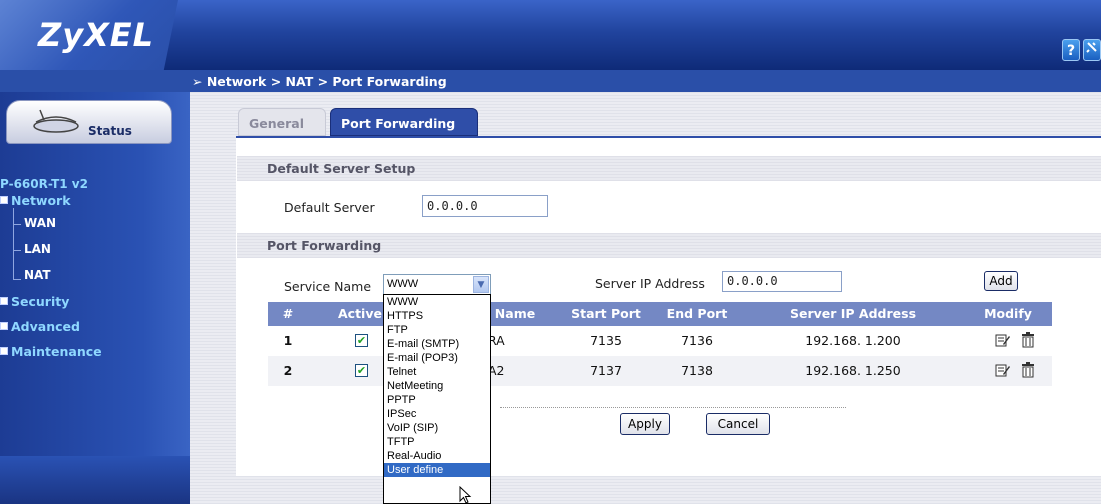  I want to click on sidebar-item-advanced: Advanced, so click(40, 326).